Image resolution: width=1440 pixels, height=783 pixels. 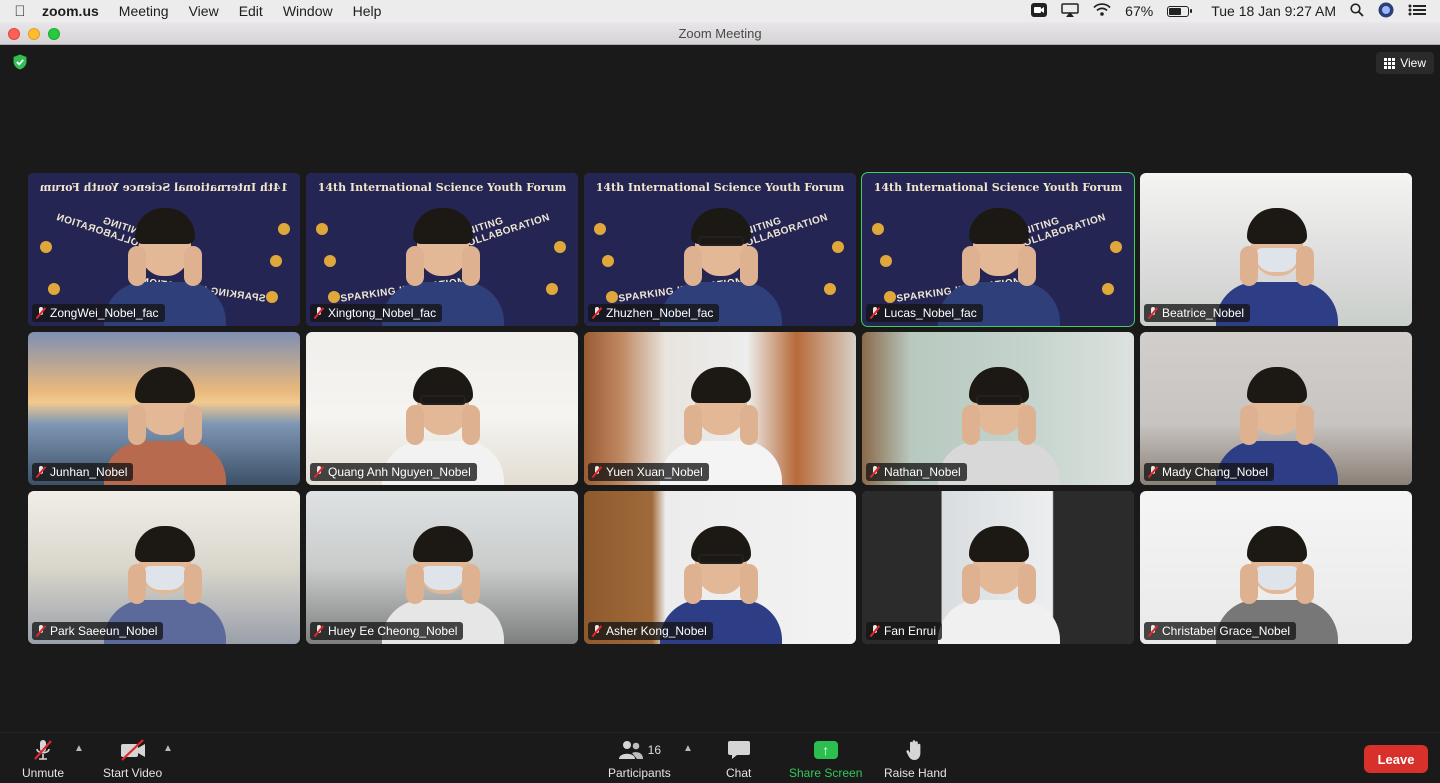 I want to click on unmute-button: Unmute, so click(x=43, y=759).